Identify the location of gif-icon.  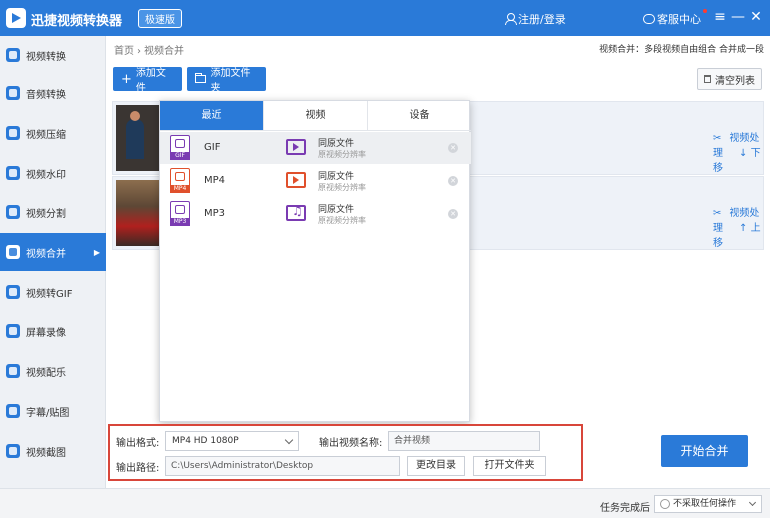
(13, 292).